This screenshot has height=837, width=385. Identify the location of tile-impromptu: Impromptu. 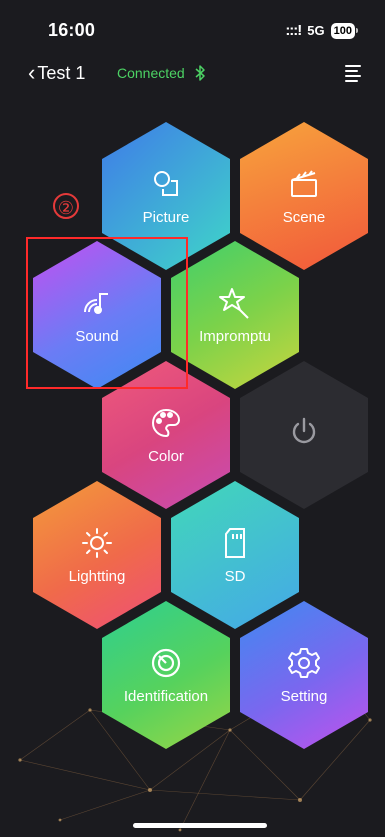
(235, 315).